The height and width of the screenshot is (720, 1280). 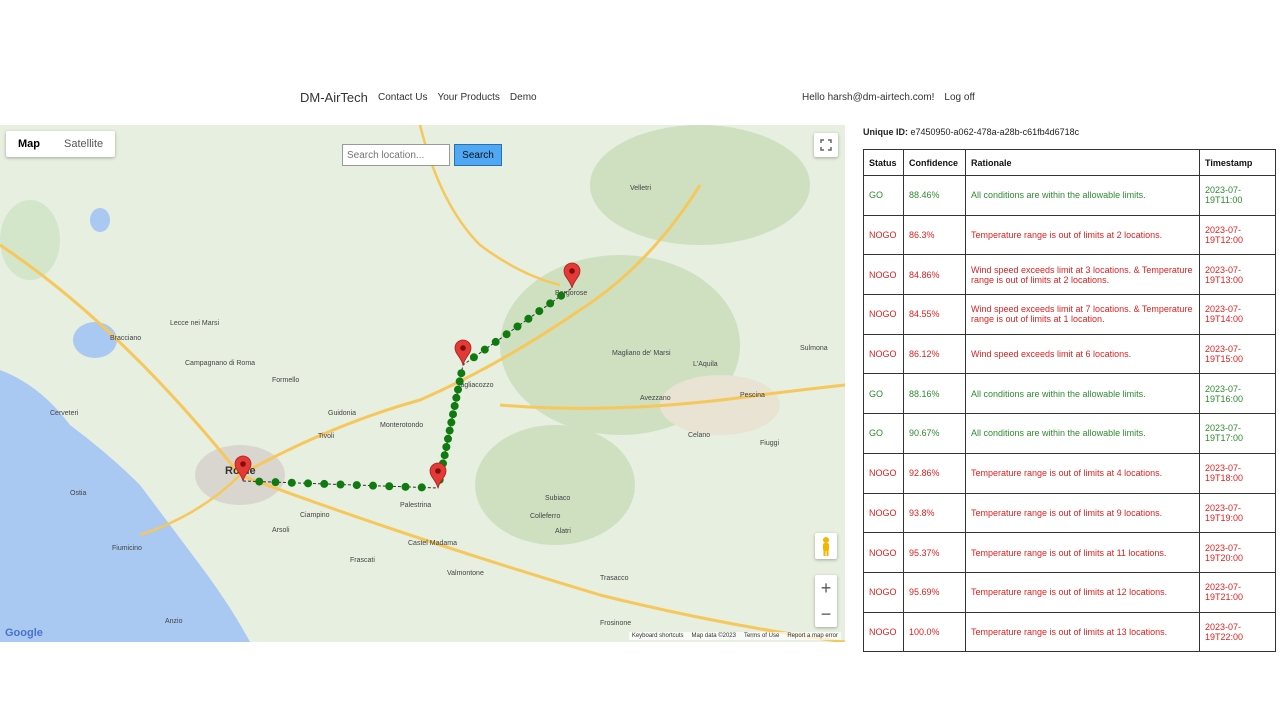 What do you see at coordinates (826, 588) in the screenshot?
I see `zoom-in-button: +` at bounding box center [826, 588].